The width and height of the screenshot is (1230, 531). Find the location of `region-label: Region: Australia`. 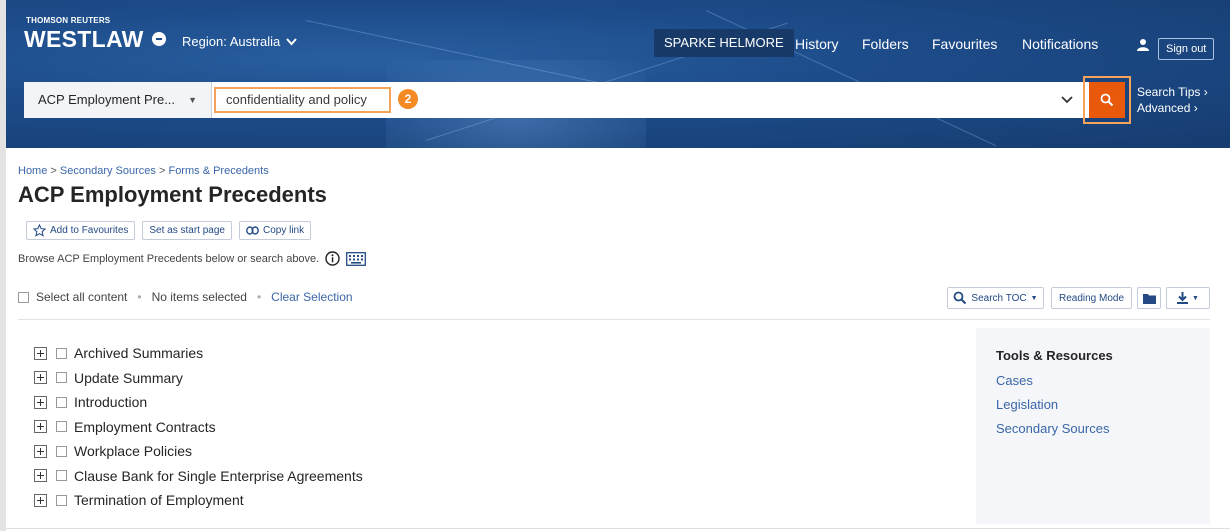

region-label: Region: Australia is located at coordinates (231, 41).